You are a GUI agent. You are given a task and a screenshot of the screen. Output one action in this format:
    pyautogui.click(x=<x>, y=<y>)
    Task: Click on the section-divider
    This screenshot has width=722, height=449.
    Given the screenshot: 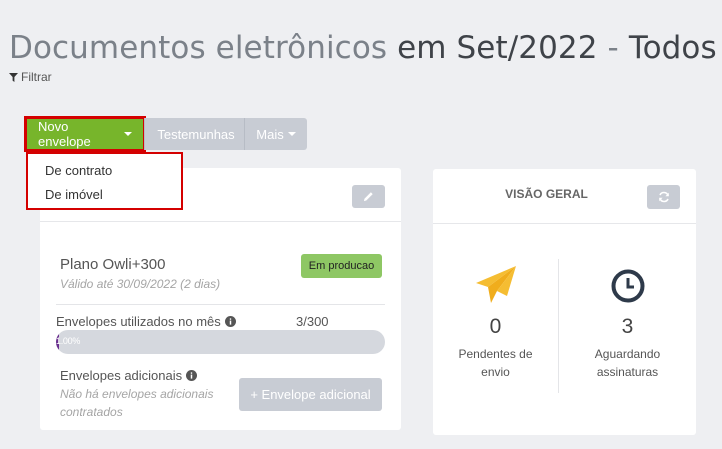 What is the action you would take?
    pyautogui.click(x=220, y=304)
    